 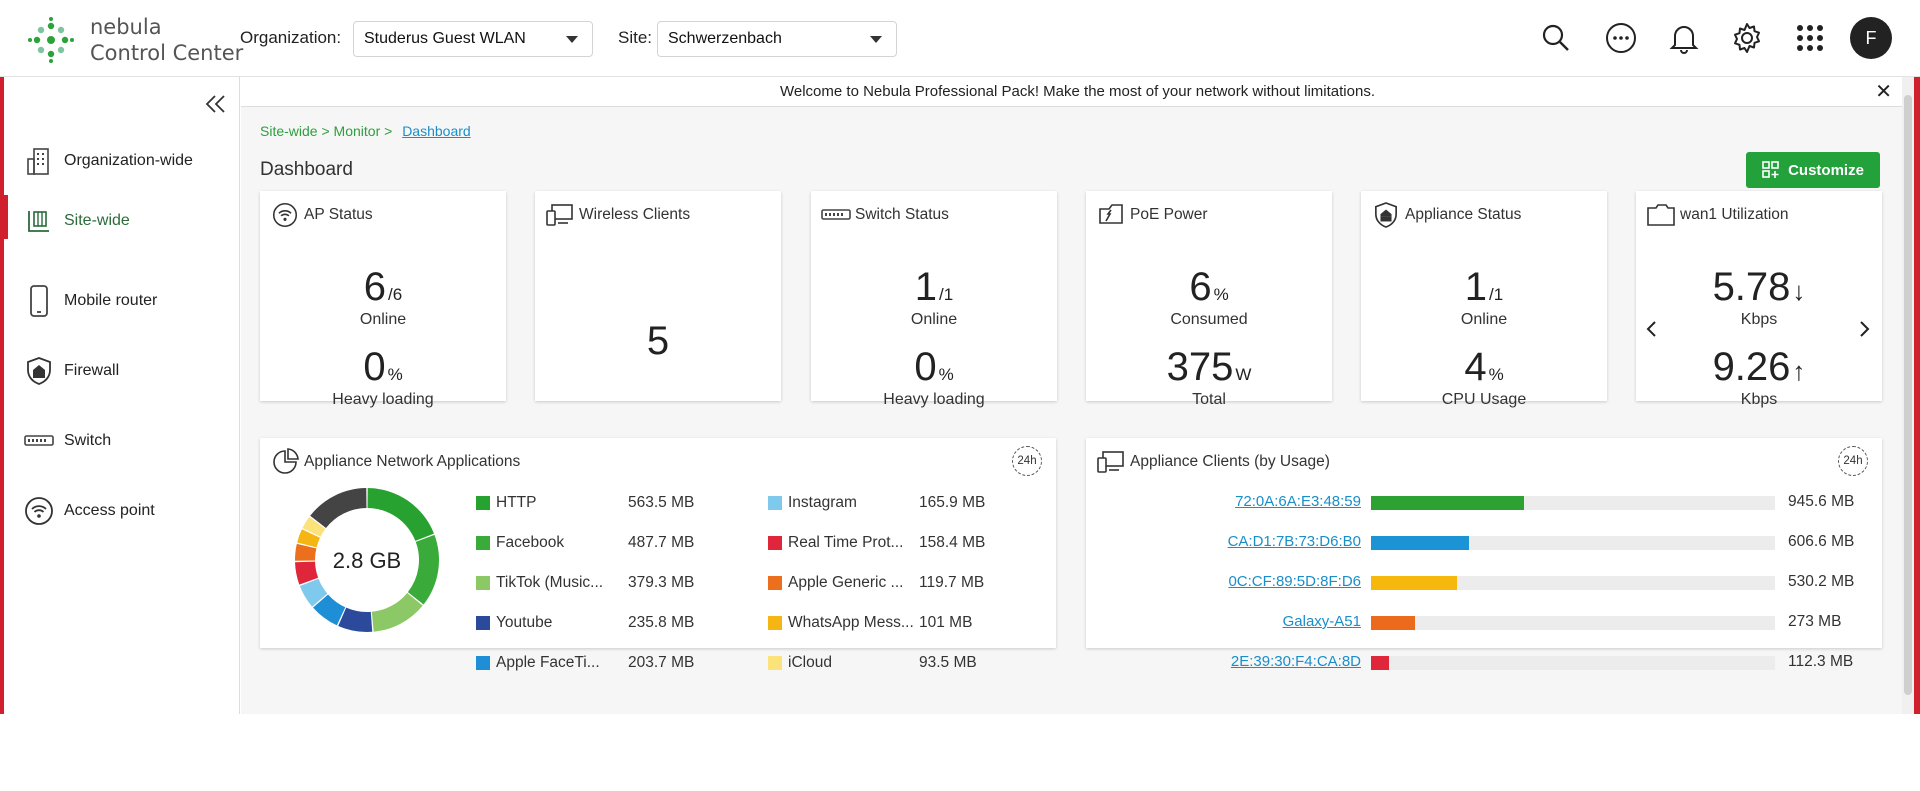 What do you see at coordinates (1684, 38) in the screenshot?
I see `bell-icon` at bounding box center [1684, 38].